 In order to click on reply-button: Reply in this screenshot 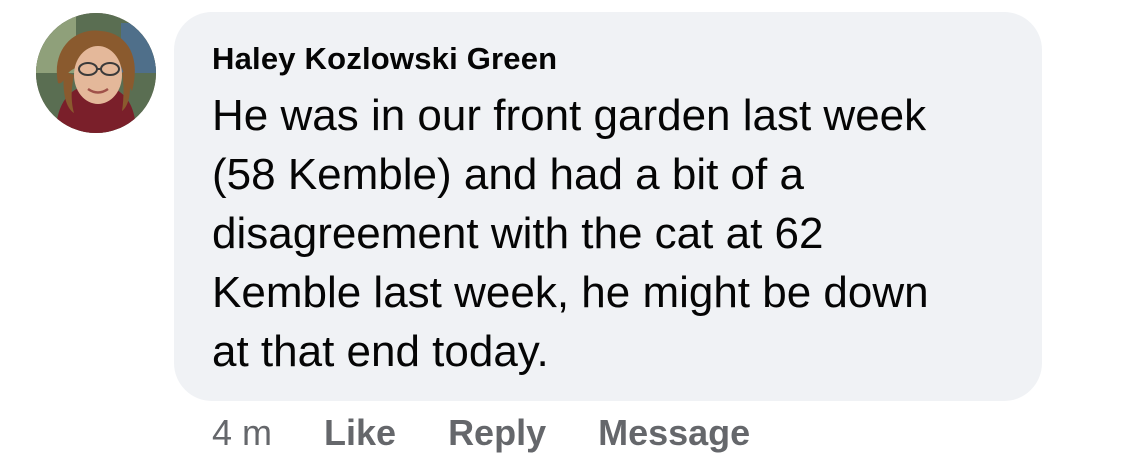, I will do `click(497, 433)`.